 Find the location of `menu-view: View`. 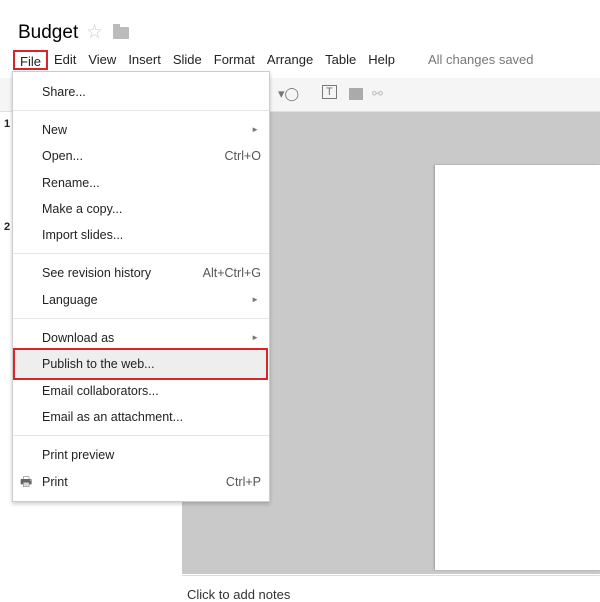

menu-view: View is located at coordinates (102, 60).